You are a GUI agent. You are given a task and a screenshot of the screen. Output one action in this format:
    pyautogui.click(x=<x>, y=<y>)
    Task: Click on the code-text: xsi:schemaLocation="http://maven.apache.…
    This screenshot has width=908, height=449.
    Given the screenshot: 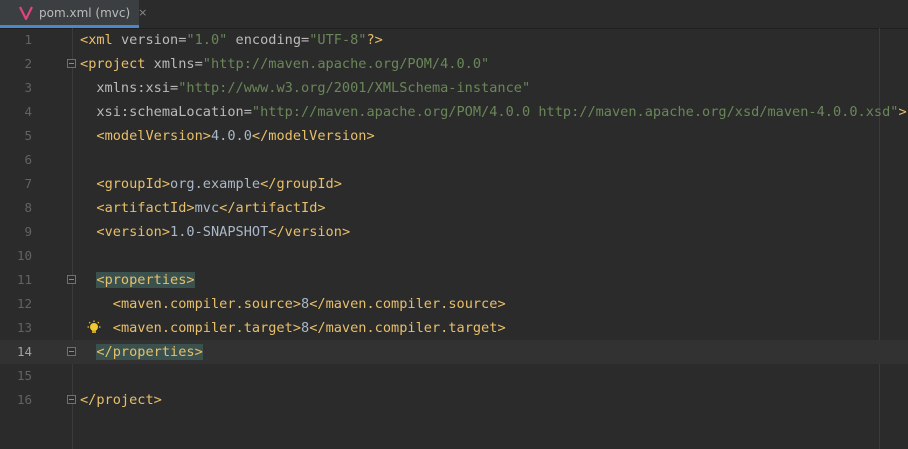 What is the action you would take?
    pyautogui.click(x=493, y=112)
    